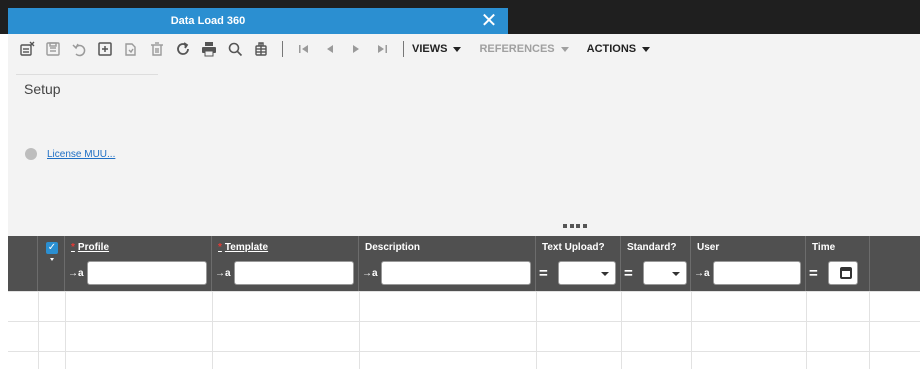 This screenshot has width=920, height=369. Describe the element at coordinates (208, 21) in the screenshot. I see `tab-title: Data Load 360` at that location.